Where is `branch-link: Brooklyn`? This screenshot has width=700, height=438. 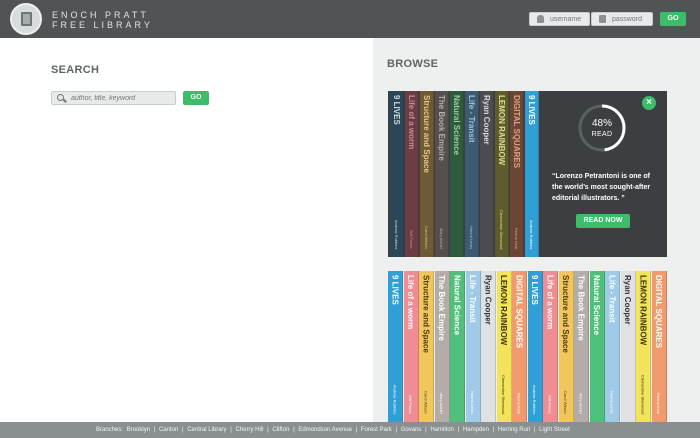 branch-link: Brooklyn is located at coordinates (138, 430).